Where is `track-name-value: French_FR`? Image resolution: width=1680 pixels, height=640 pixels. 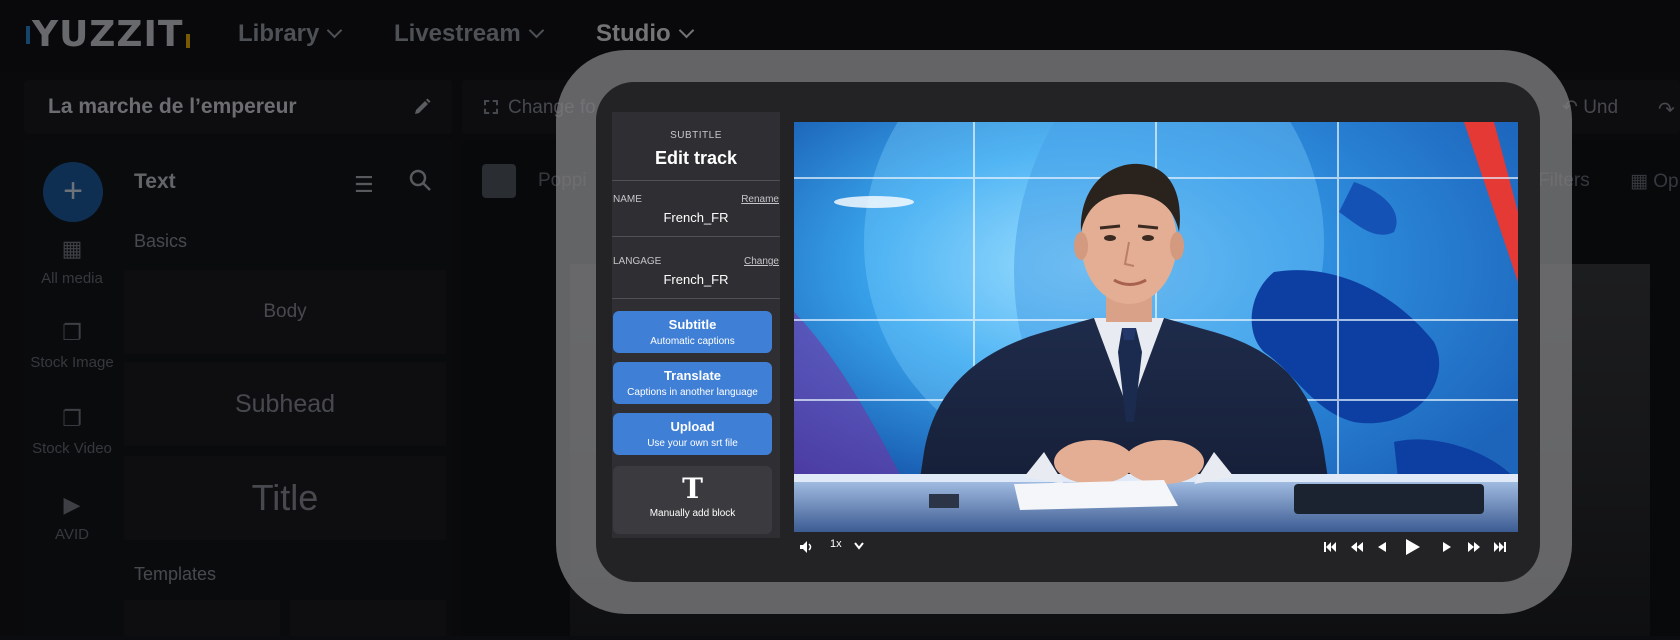 track-name-value: French_FR is located at coordinates (696, 217).